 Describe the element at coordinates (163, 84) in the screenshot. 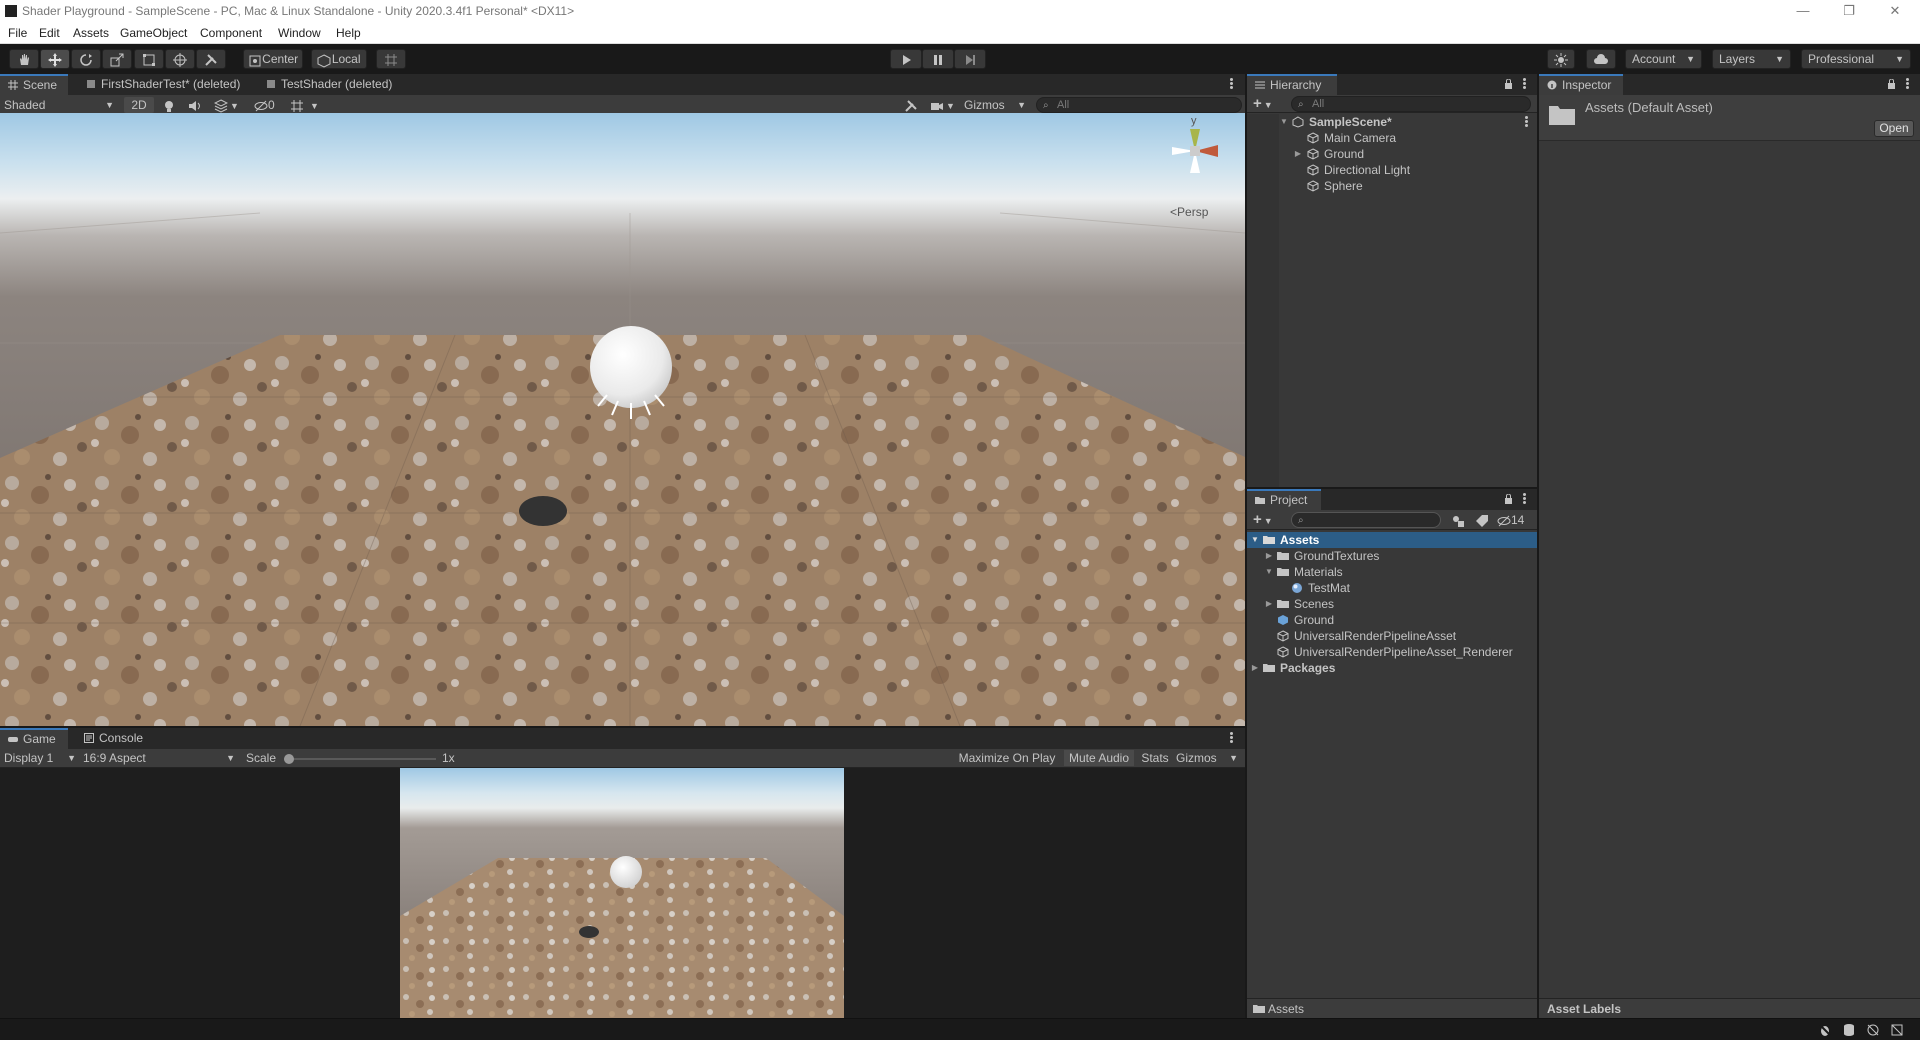

I see `tab-first-shader-test: FirstShaderTest* (deleted)` at that location.